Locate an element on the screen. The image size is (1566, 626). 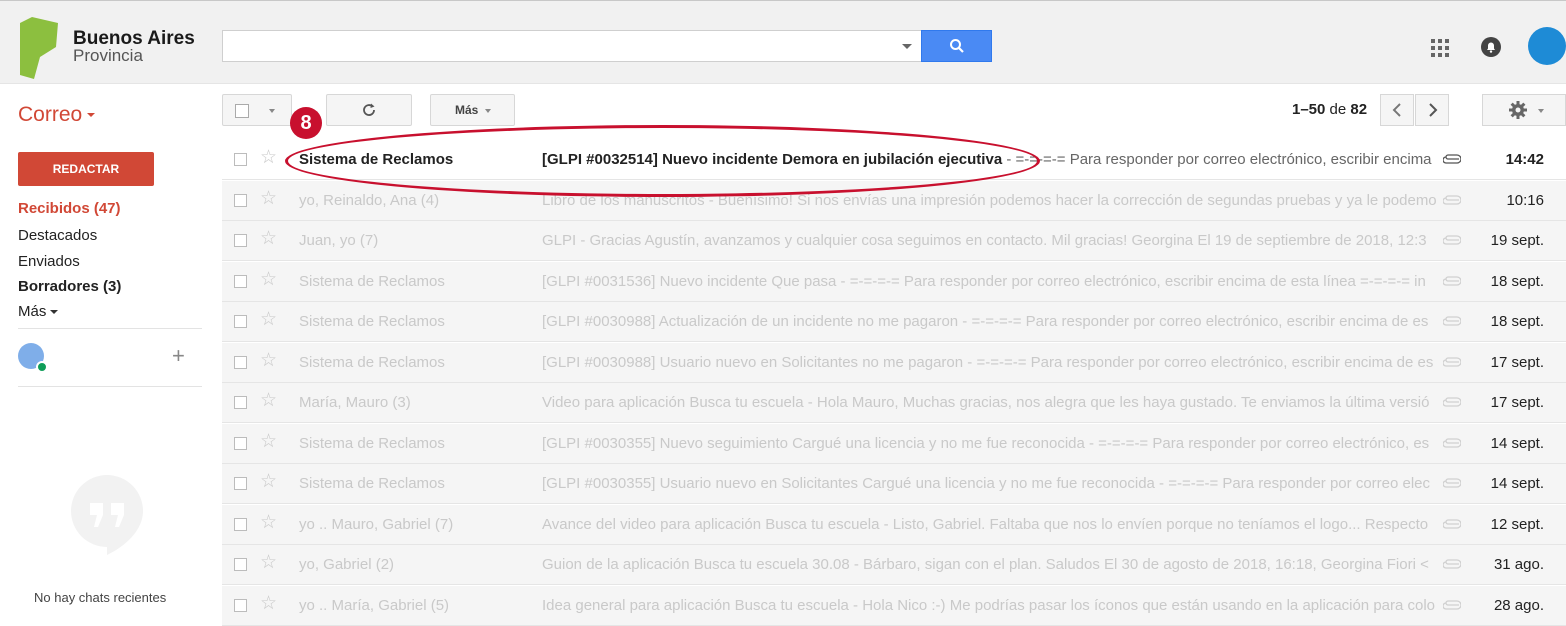
refresh-button is located at coordinates (369, 110).